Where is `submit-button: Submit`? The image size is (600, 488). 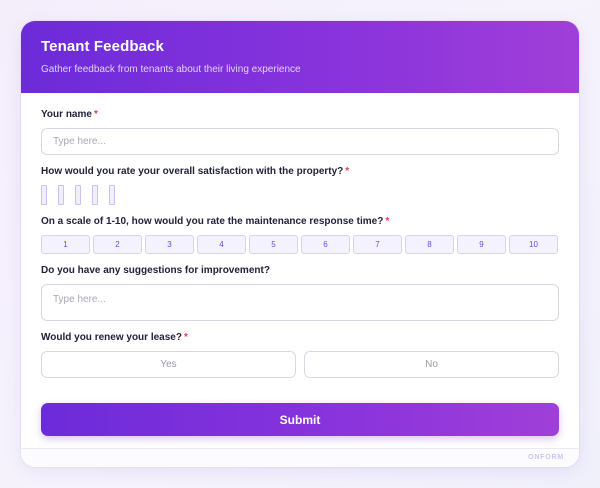
submit-button: Submit is located at coordinates (300, 419).